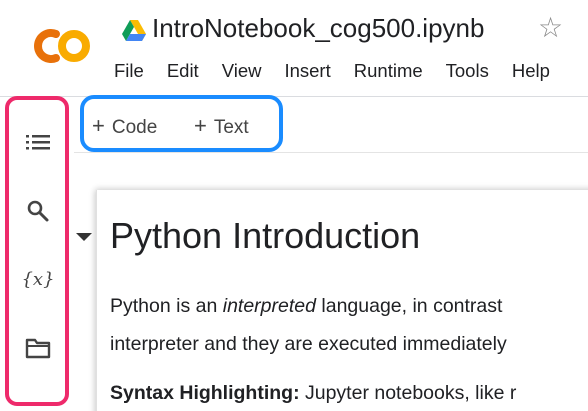 This screenshot has height=411, width=588. Describe the element at coordinates (129, 71) in the screenshot. I see `menu-file: File` at that location.